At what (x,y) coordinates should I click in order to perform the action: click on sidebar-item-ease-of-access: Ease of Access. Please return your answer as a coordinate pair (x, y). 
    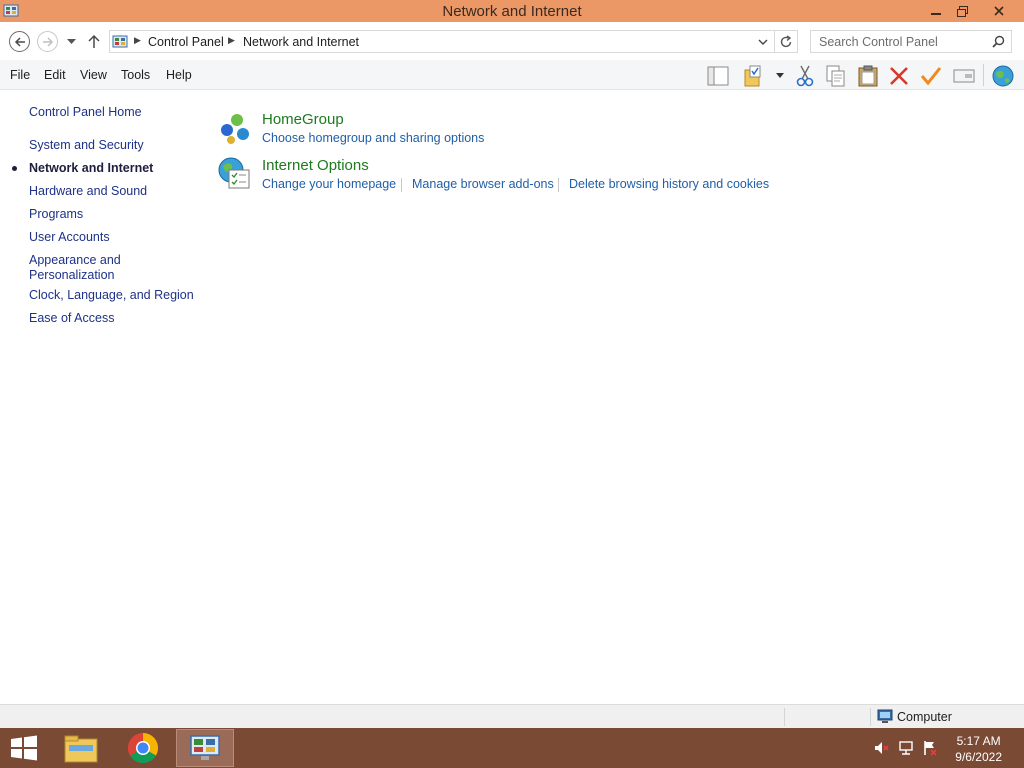
    Looking at the image, I should click on (114, 318).